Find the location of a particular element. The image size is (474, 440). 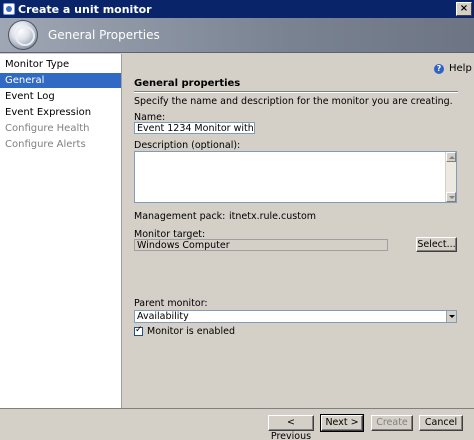

section-divider is located at coordinates (296, 92).